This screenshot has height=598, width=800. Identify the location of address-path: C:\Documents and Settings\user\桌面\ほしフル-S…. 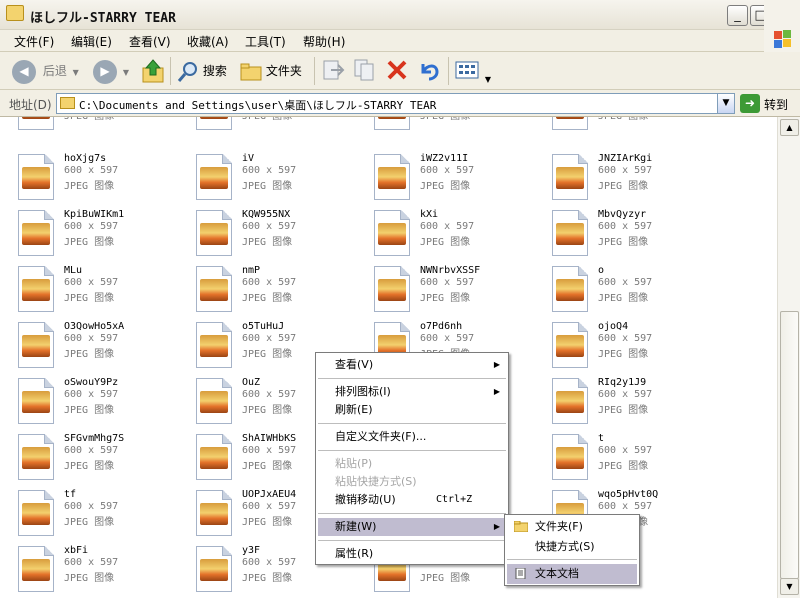
(257, 105).